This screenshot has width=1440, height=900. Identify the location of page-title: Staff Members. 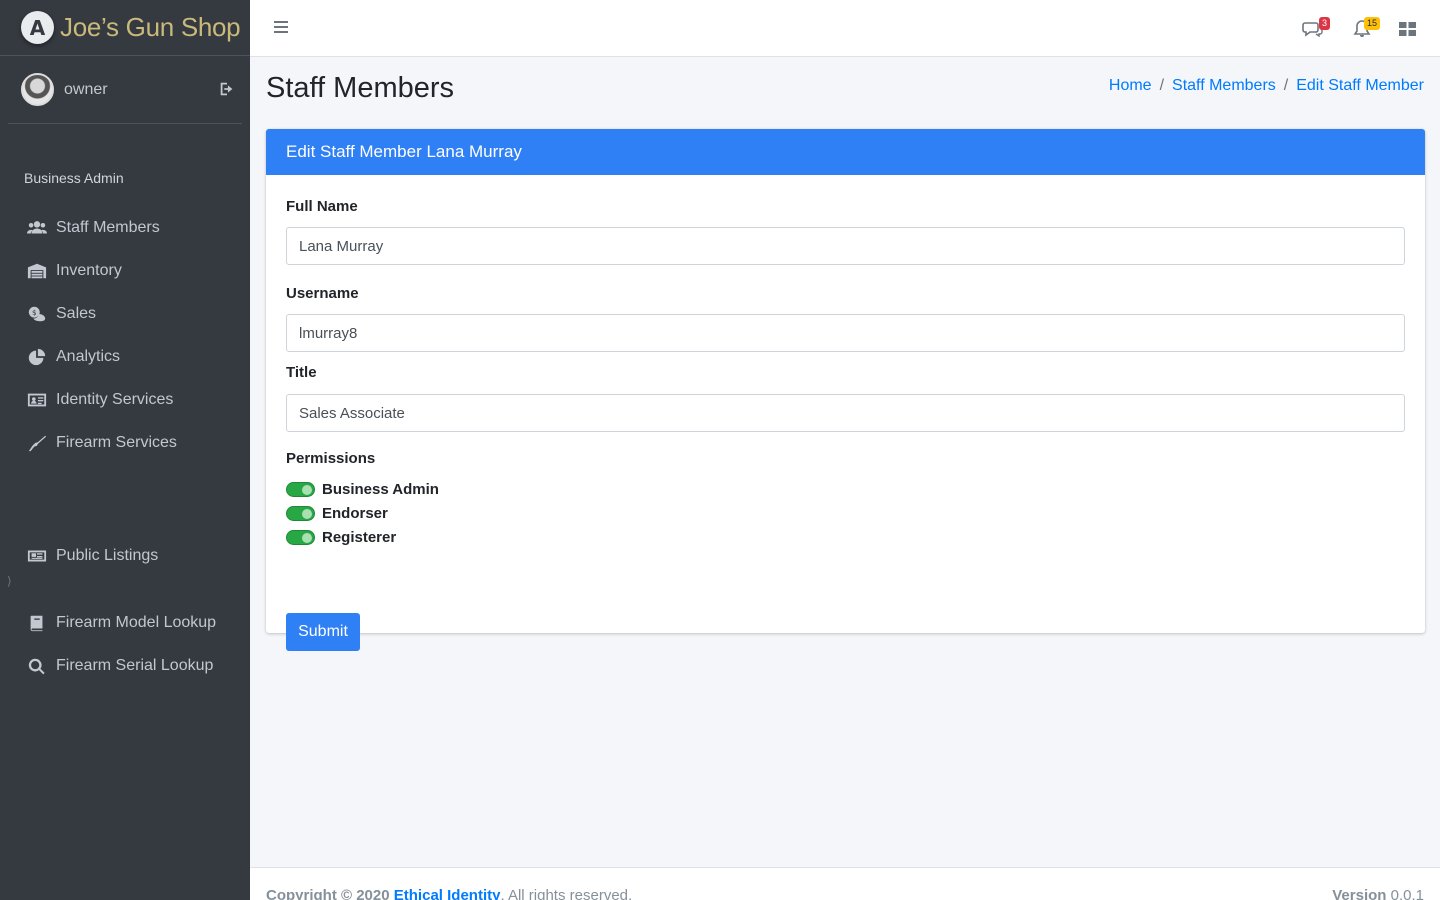
(360, 88).